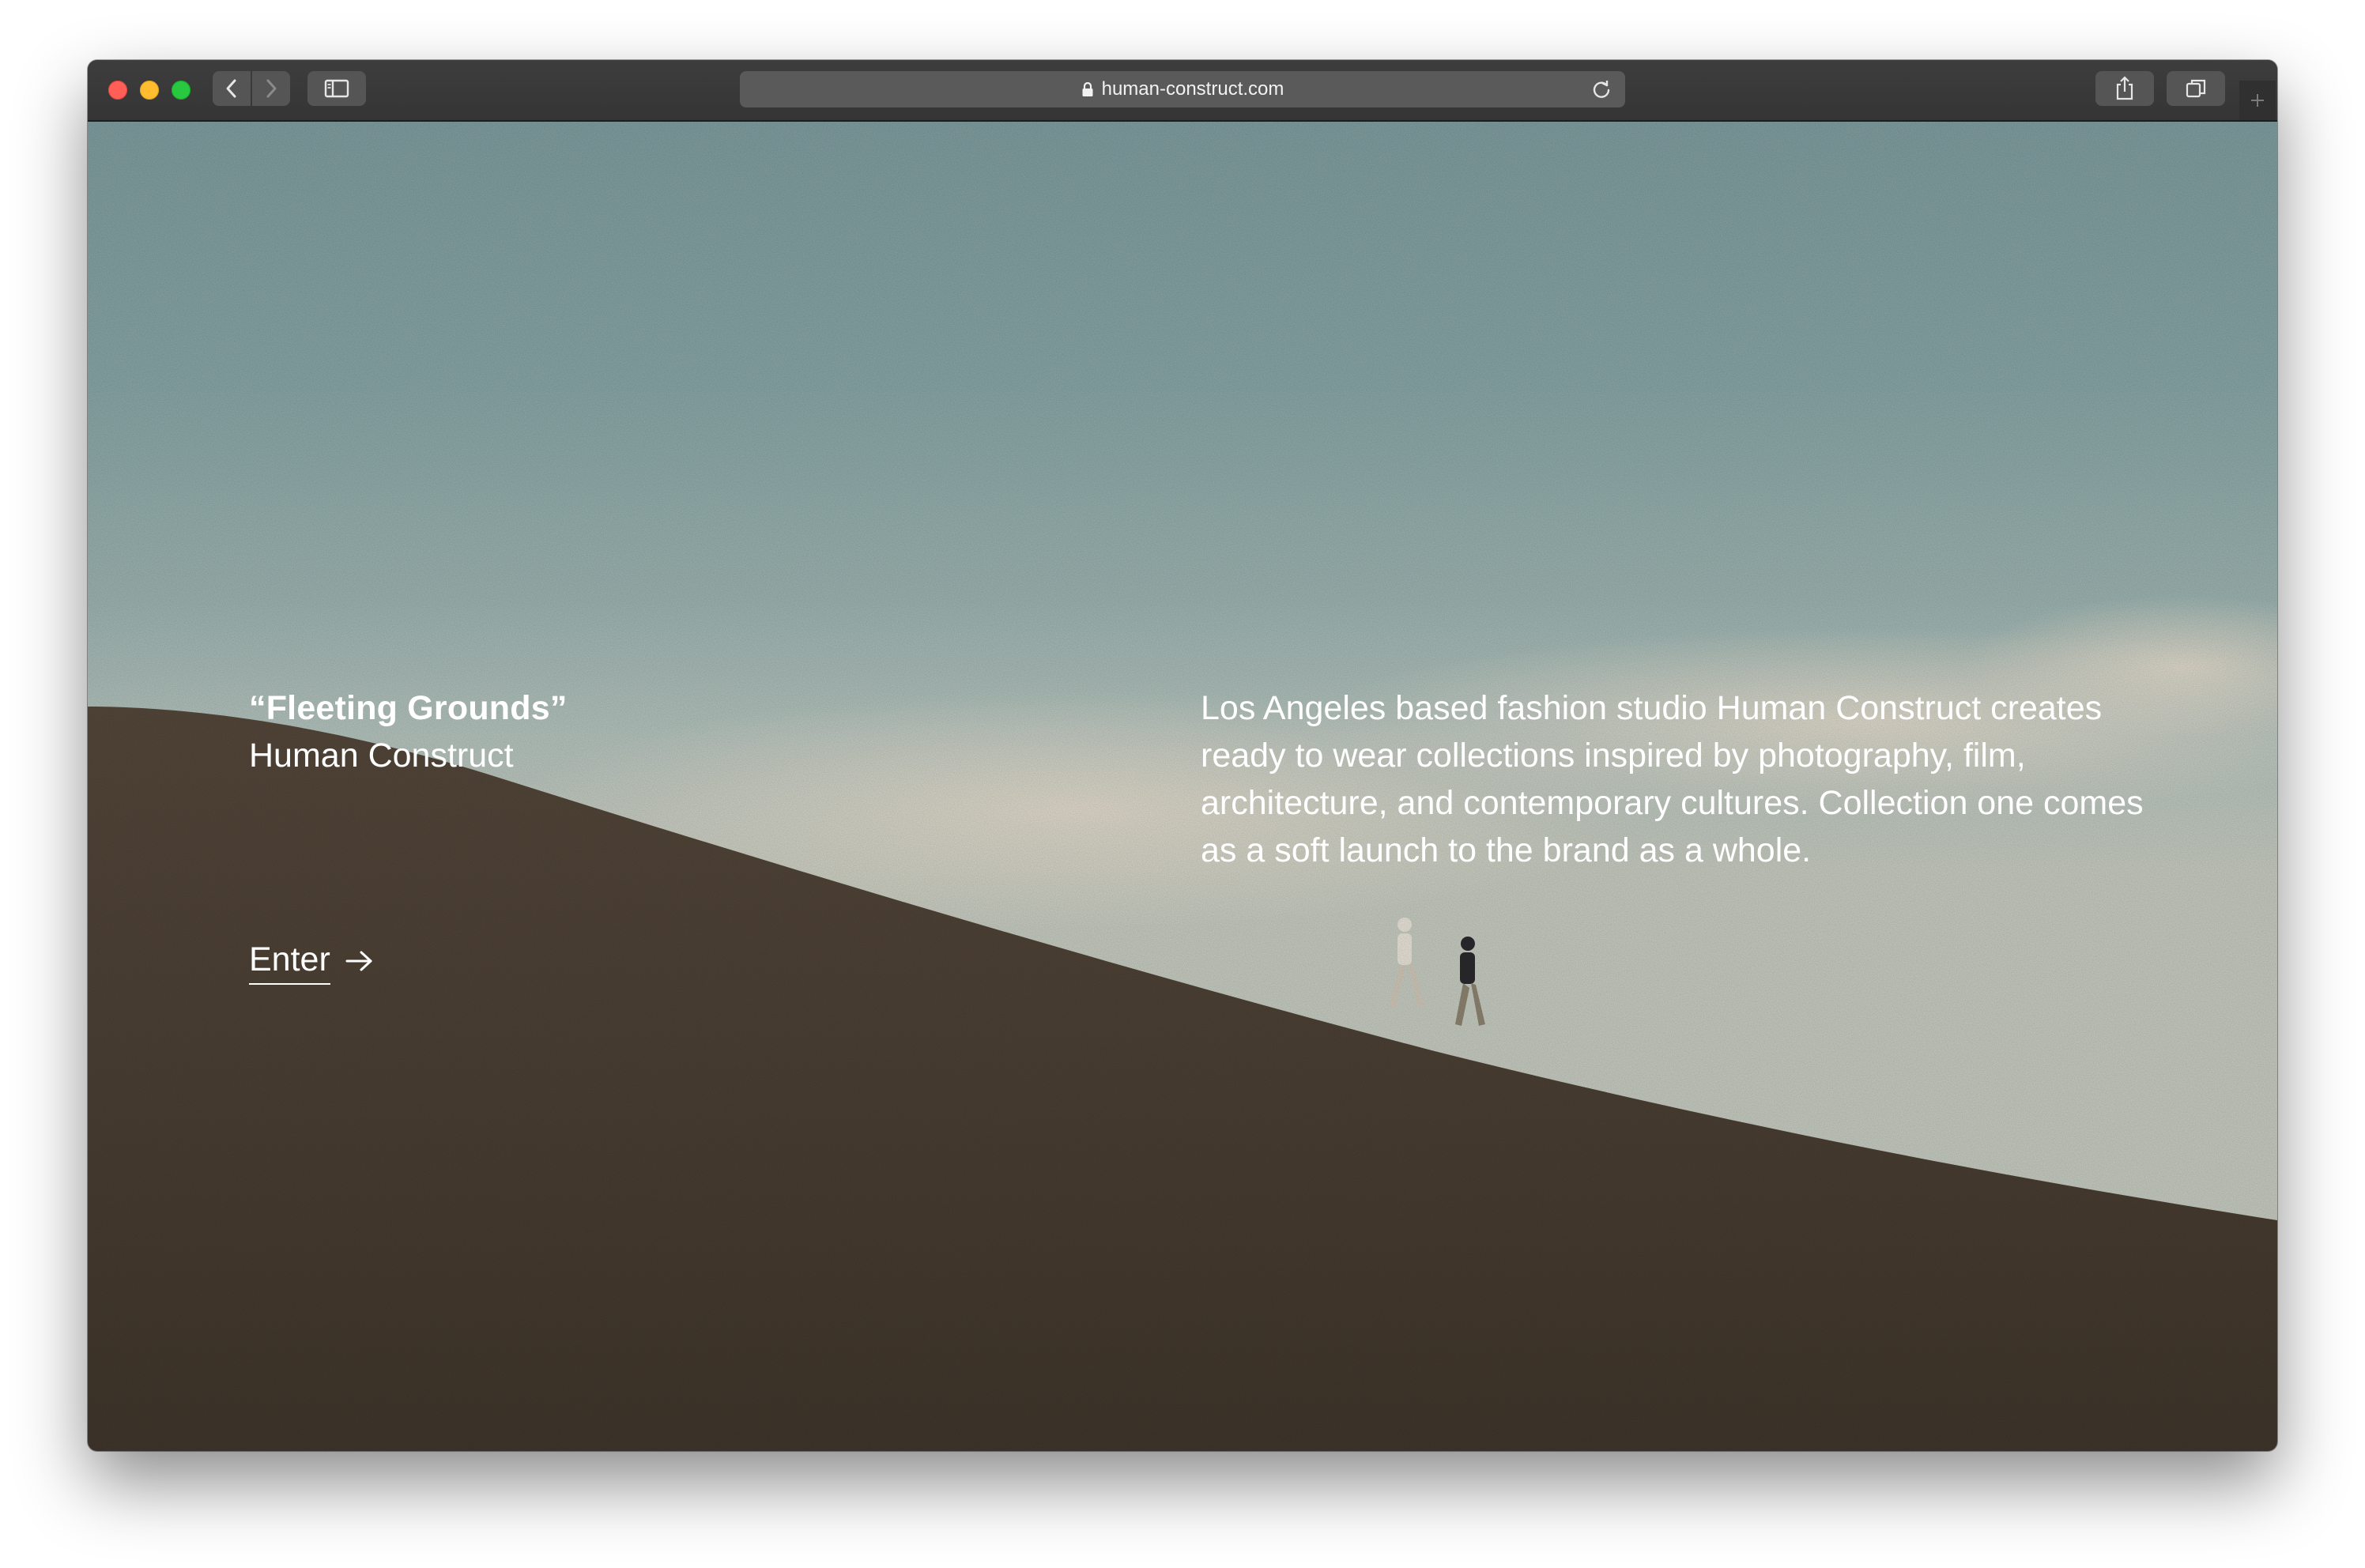 This screenshot has width=2365, height=1568. I want to click on share-icon, so click(2124, 88).